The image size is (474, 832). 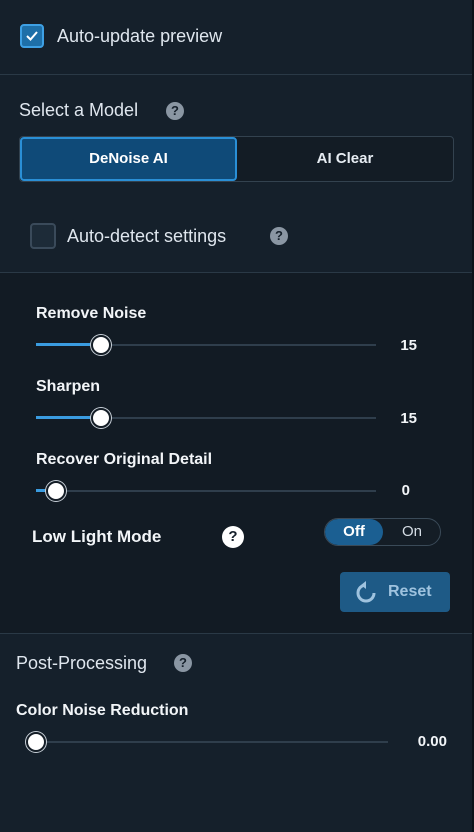 I want to click on recover-detail-slider-thumb, so click(x=56, y=491).